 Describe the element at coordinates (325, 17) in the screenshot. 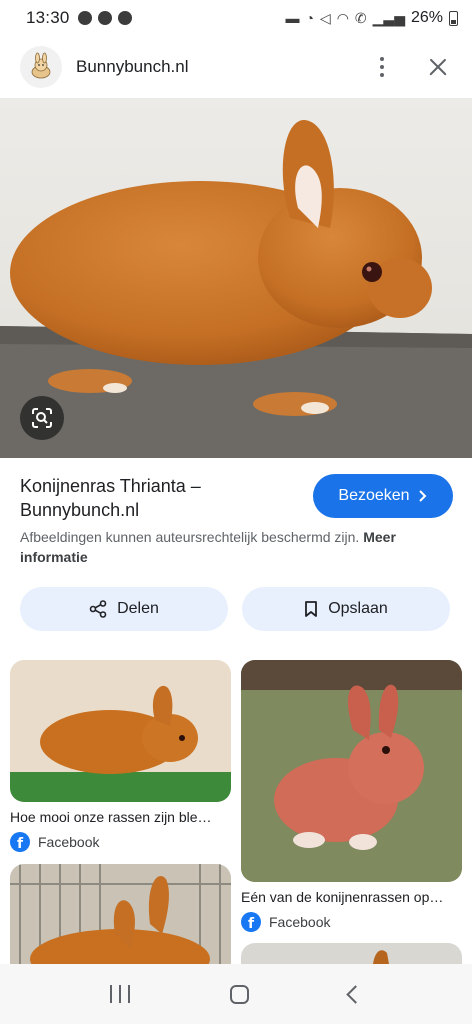

I see `mute-icon: ◁` at that location.